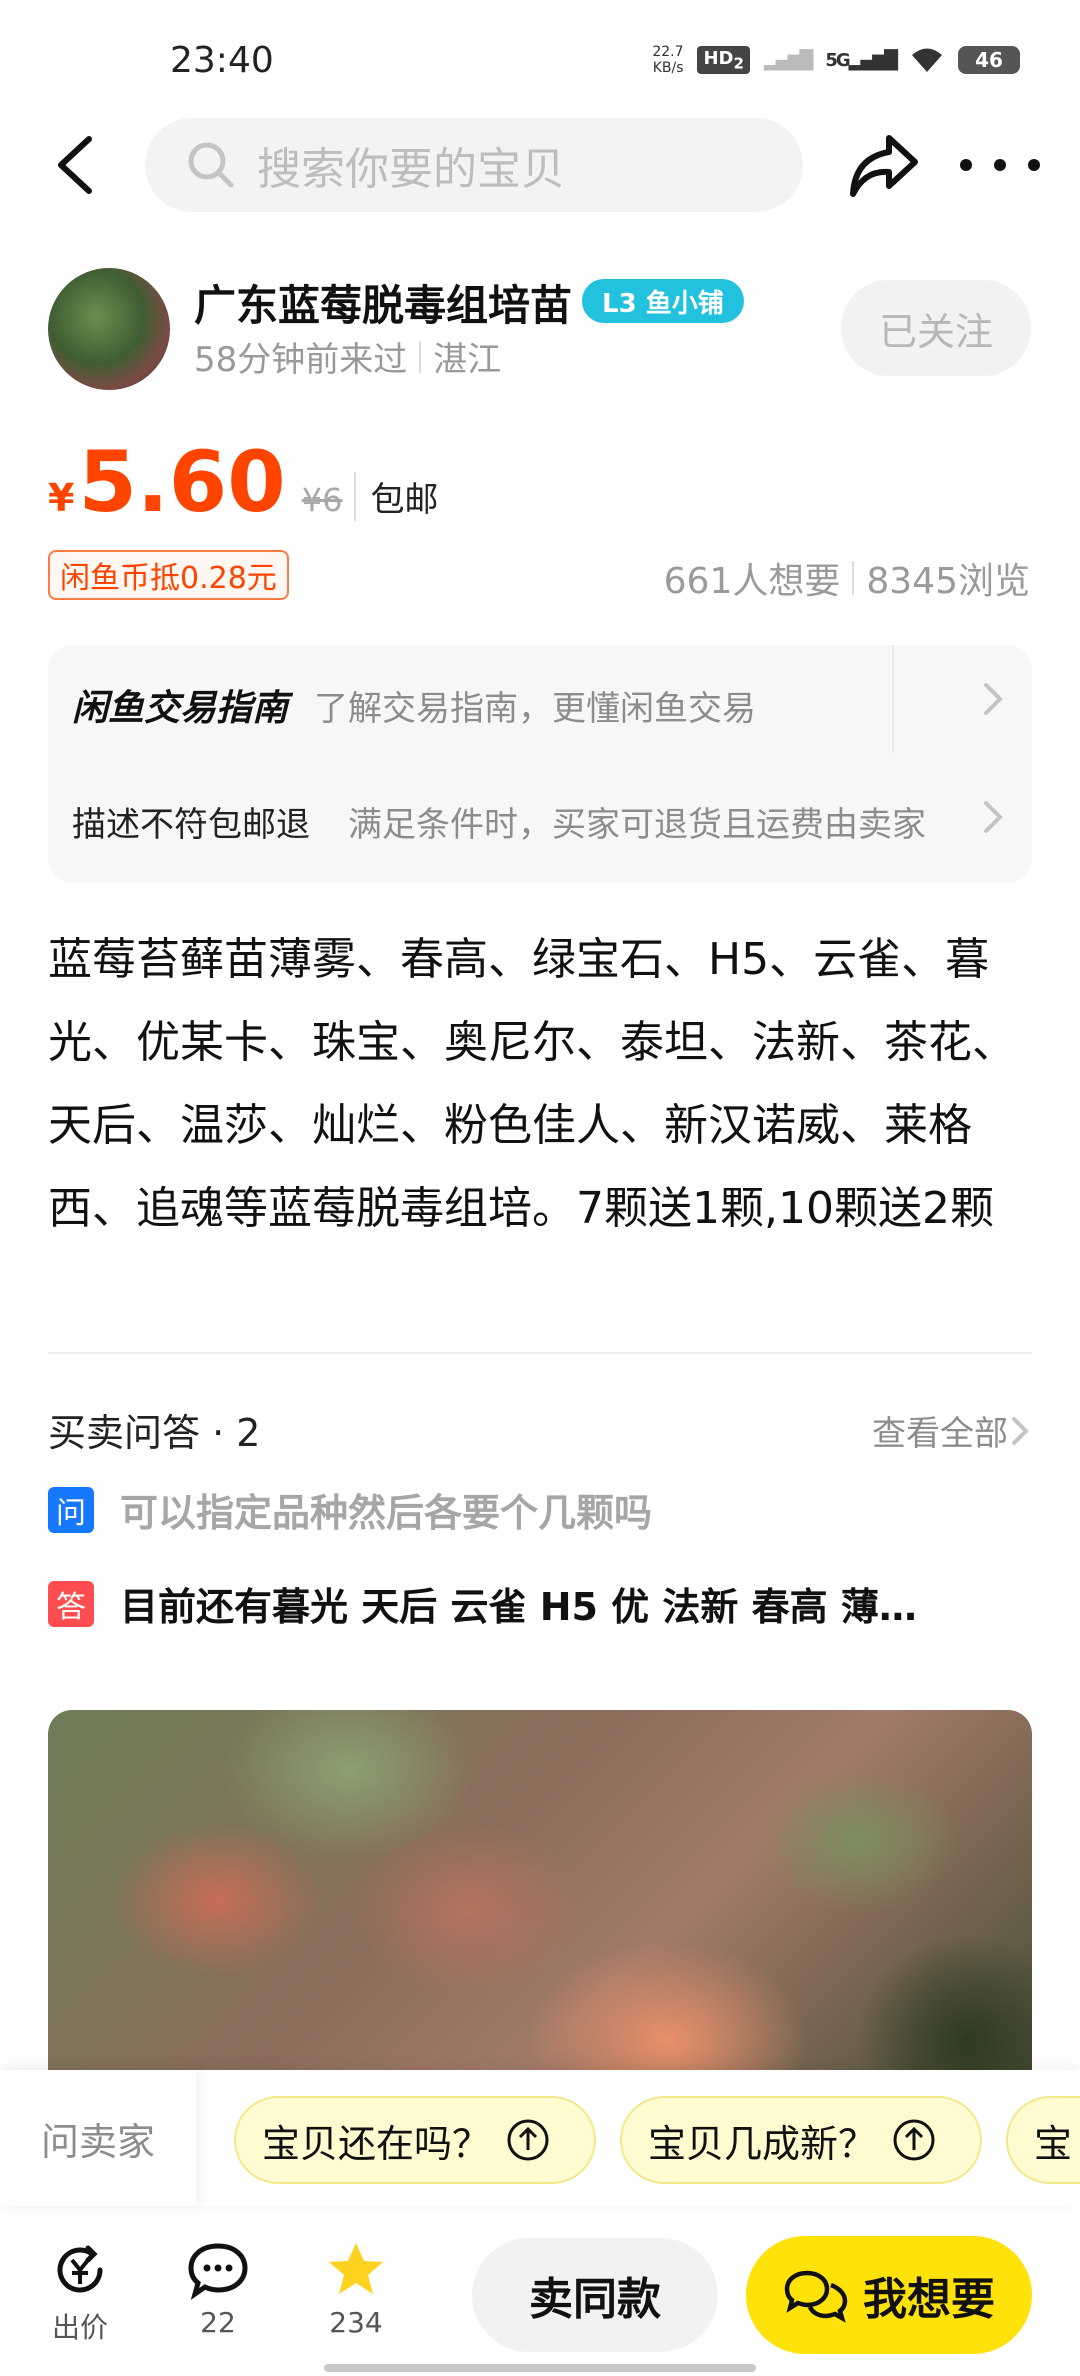 The width and height of the screenshot is (1080, 2376). I want to click on chat-bubbles-icon, so click(816, 2296).